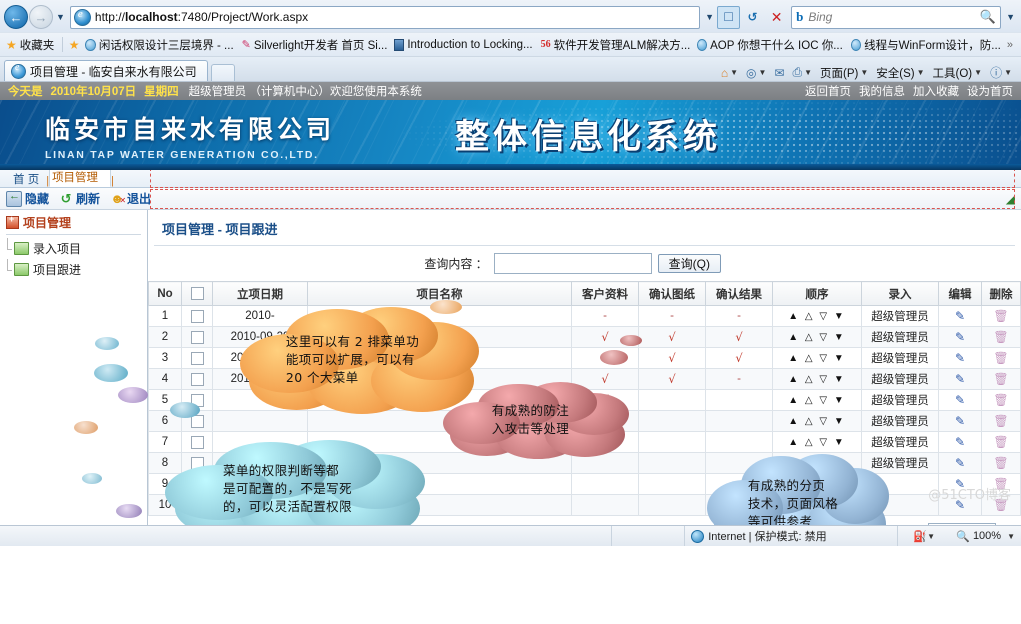 The image size is (1021, 624). What do you see at coordinates (839, 73) in the screenshot?
I see `page-menu-label: 页面(P)` at bounding box center [839, 73].